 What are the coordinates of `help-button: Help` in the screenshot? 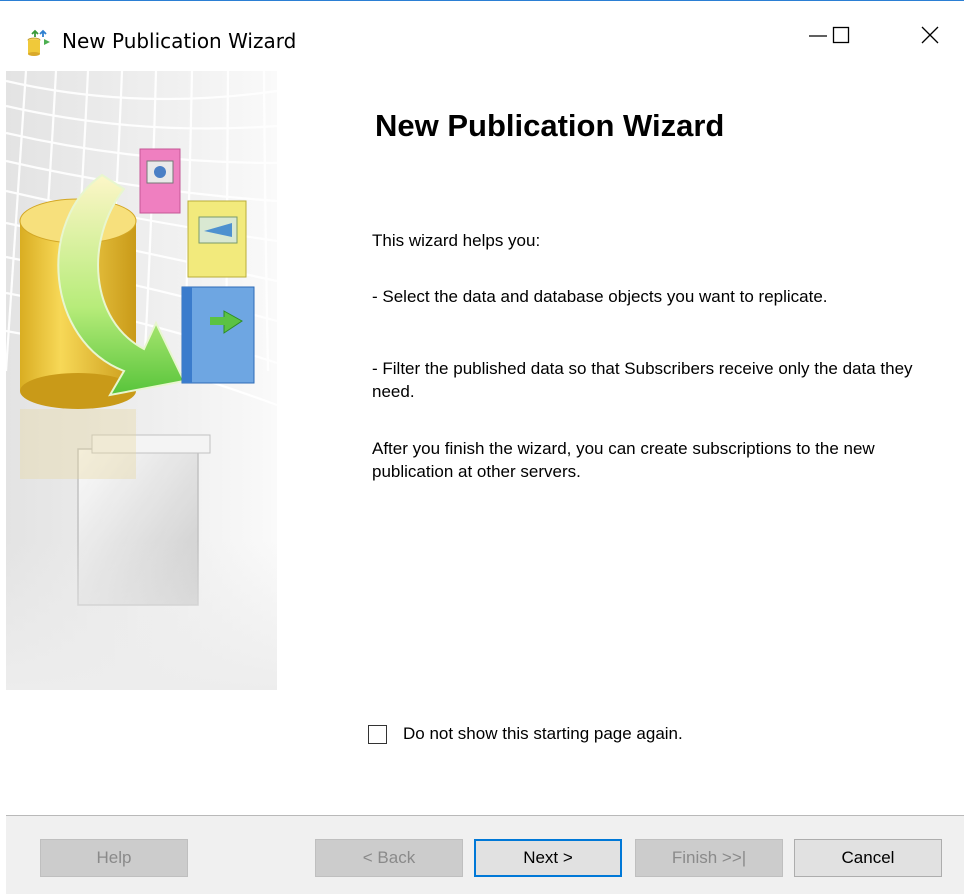 It's located at (114, 858).